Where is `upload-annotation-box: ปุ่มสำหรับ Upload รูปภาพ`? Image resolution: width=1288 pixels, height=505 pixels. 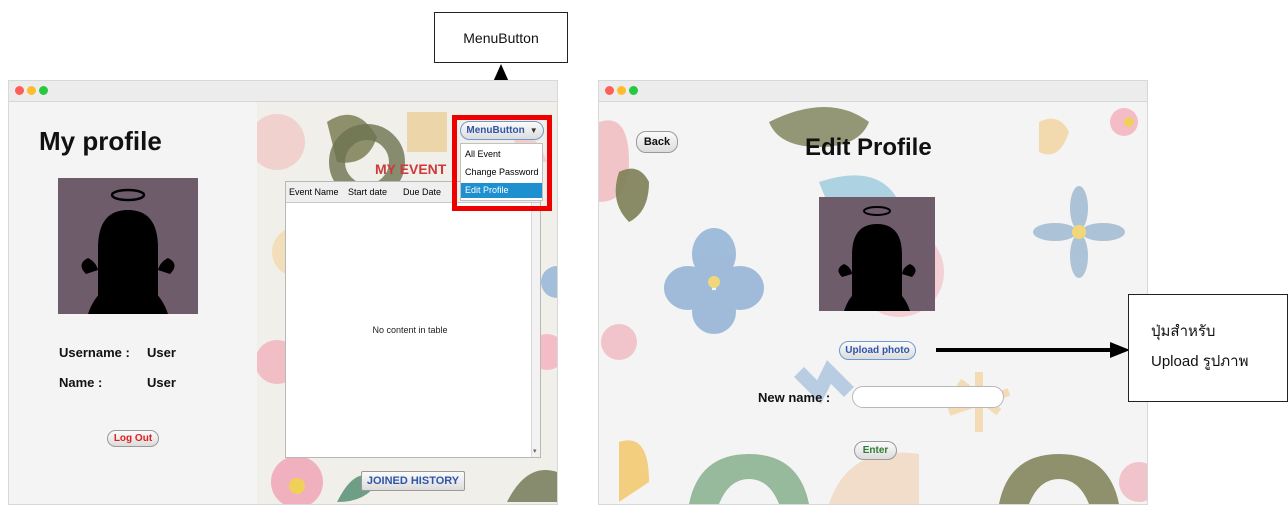
upload-annotation-box: ปุ่มสำหรับ Upload รูปภาพ is located at coordinates (1208, 348).